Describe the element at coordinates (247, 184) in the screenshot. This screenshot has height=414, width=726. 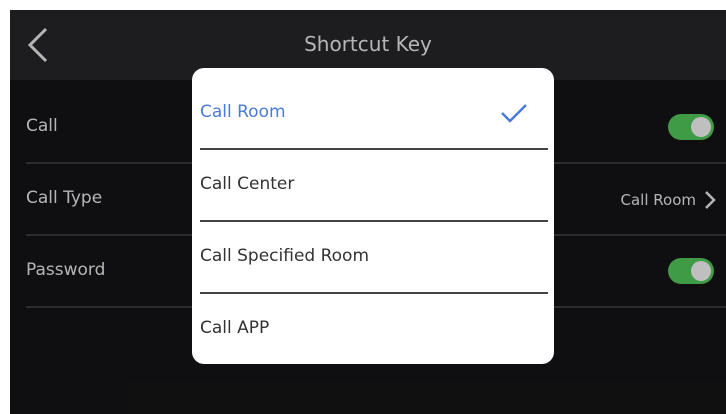
I see `option-label: Call Center` at that location.